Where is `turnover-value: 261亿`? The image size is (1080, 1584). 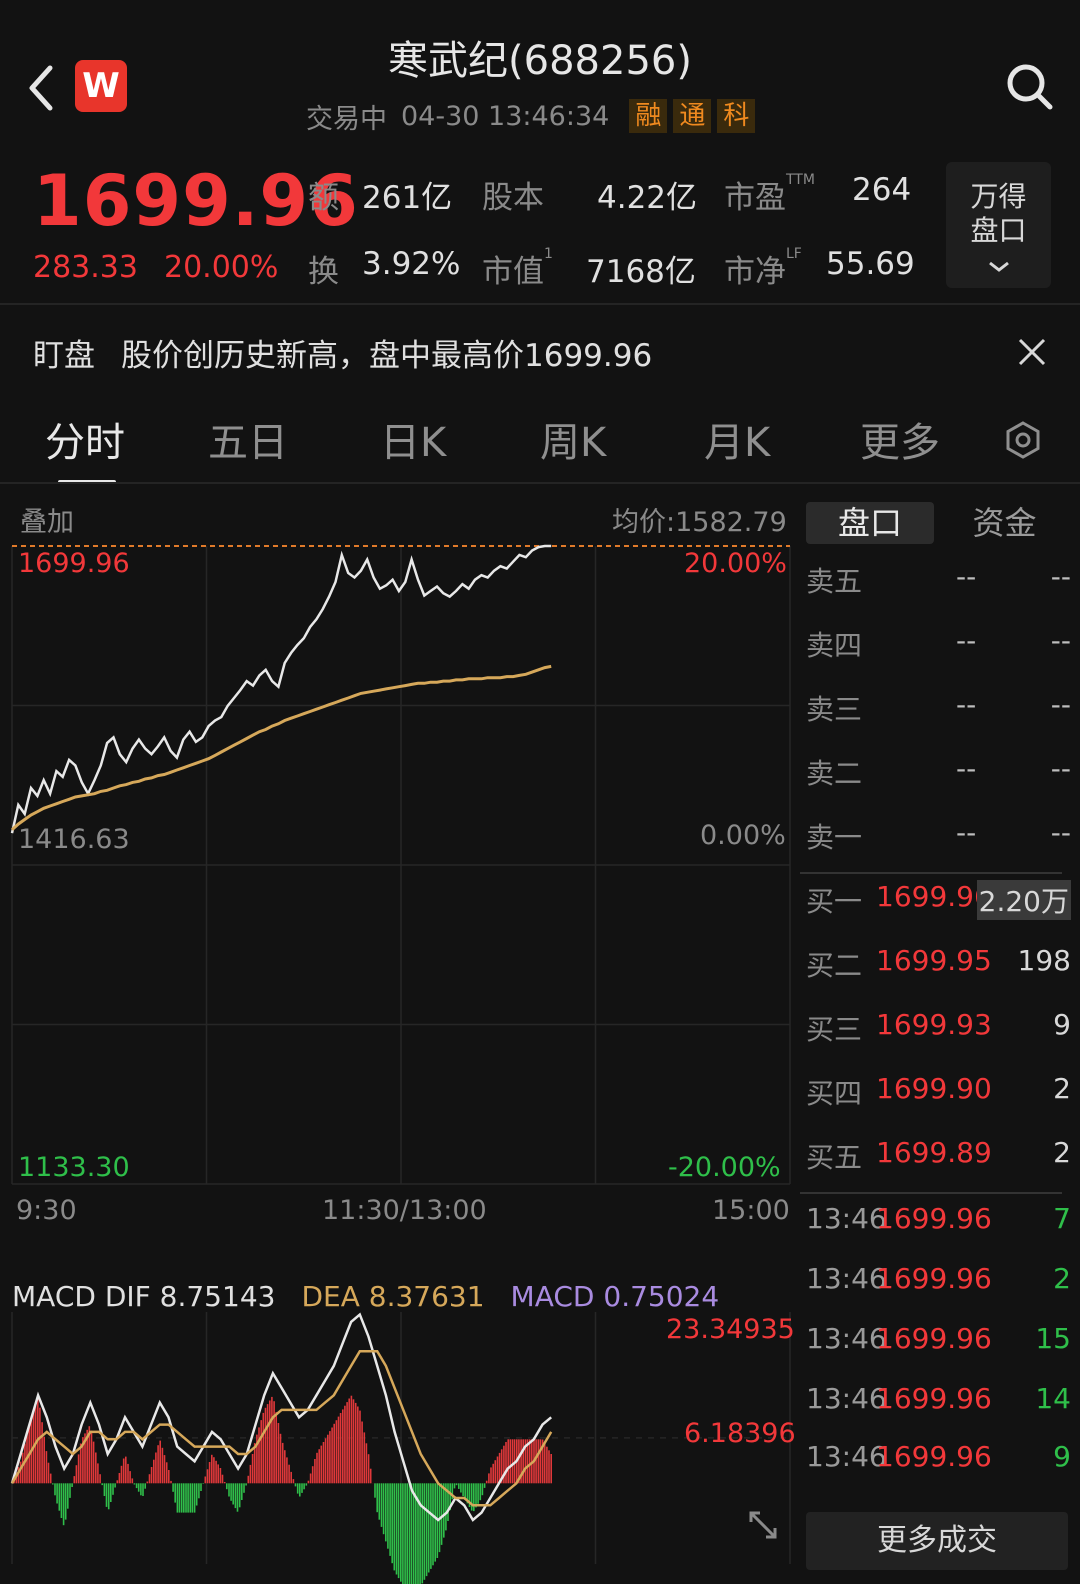
turnover-value: 261亿 is located at coordinates (407, 198).